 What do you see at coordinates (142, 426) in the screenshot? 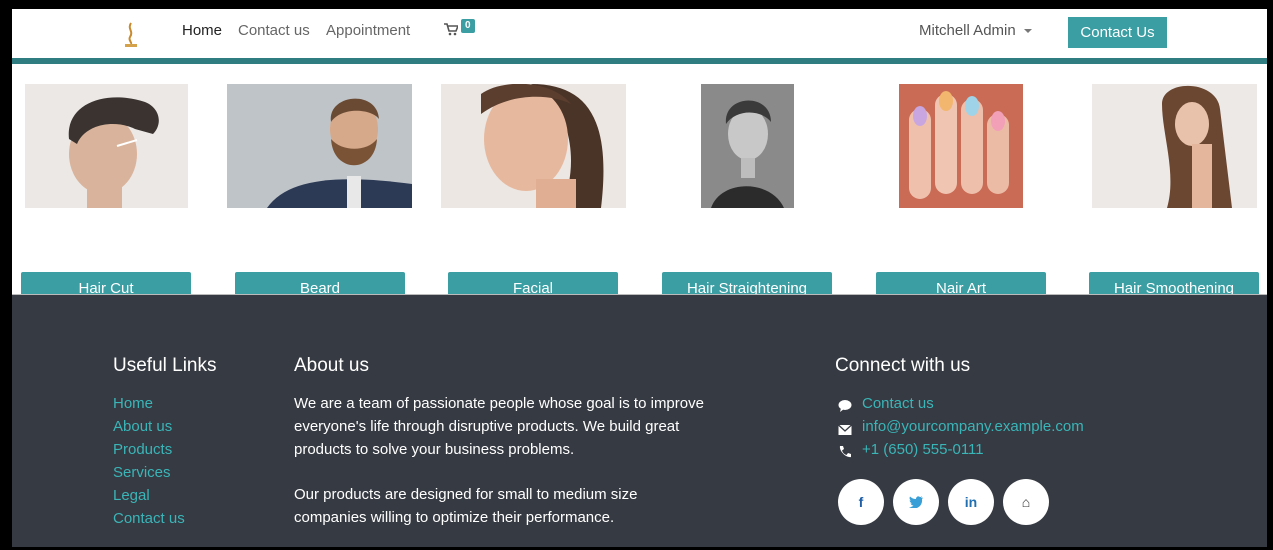
I see `footer-link-about-us: About us` at bounding box center [142, 426].